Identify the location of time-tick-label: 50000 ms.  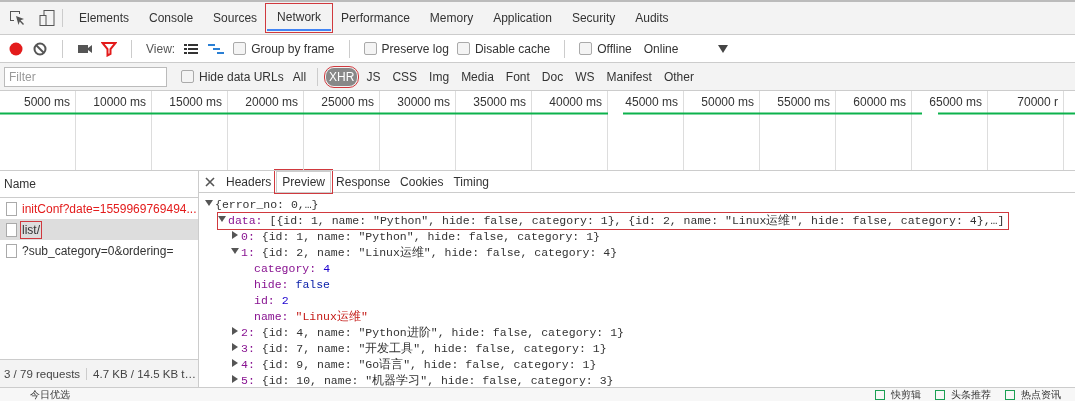
(727, 102).